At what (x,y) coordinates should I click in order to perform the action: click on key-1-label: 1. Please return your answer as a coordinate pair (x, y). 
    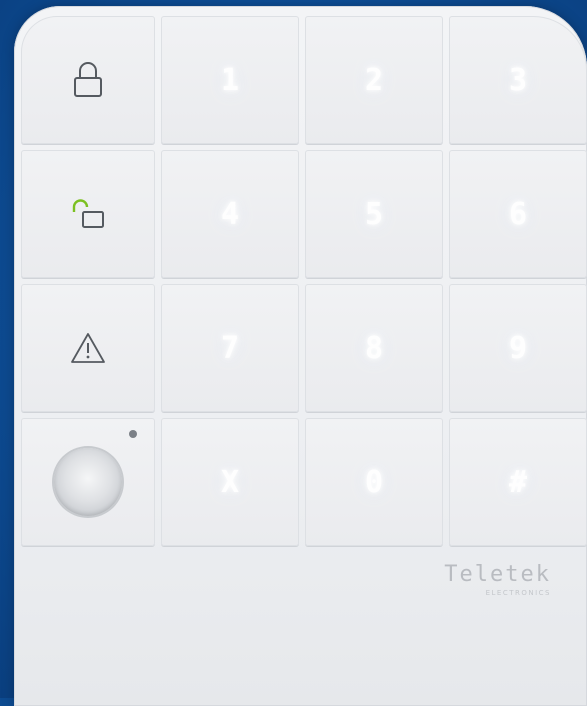
    Looking at the image, I should click on (230, 80).